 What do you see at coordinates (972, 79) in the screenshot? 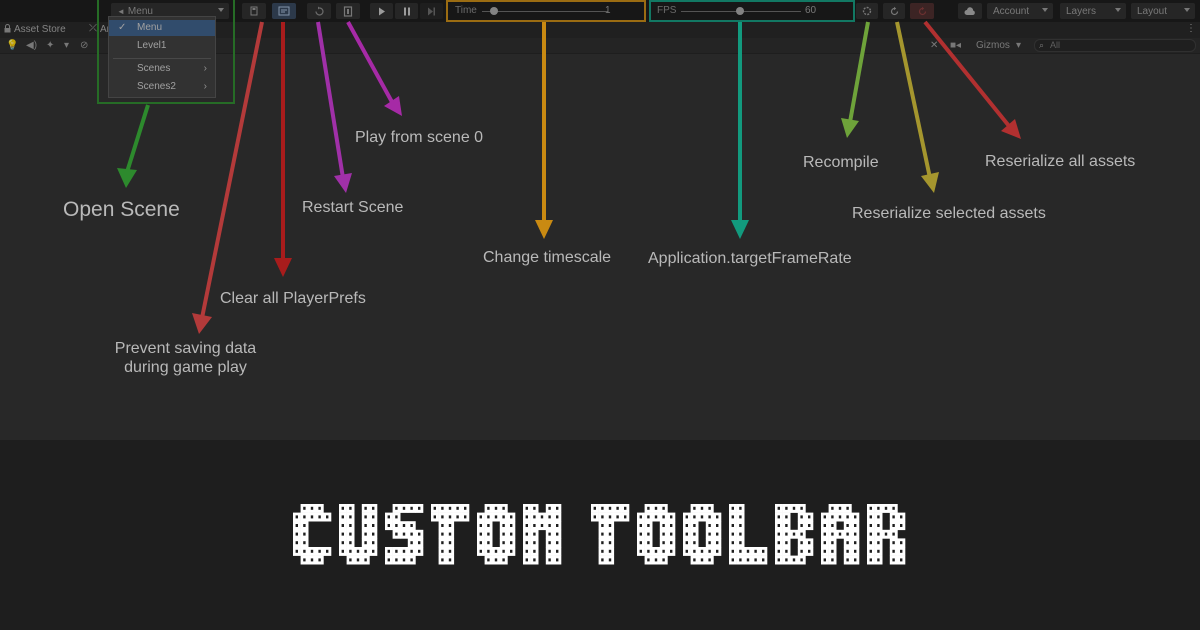
I see `arrow-reserialize-all` at bounding box center [972, 79].